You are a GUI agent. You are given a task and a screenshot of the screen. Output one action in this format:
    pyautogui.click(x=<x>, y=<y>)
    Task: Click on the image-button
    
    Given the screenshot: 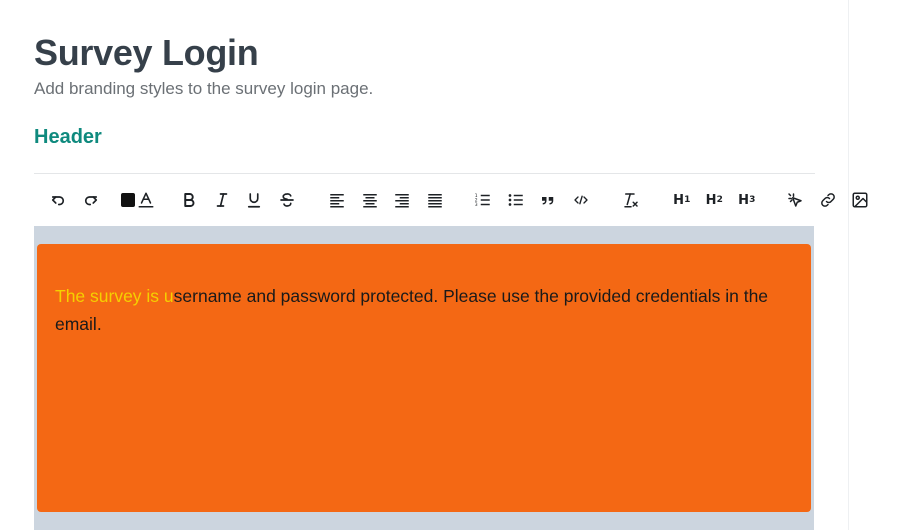 What is the action you would take?
    pyautogui.click(x=860, y=200)
    